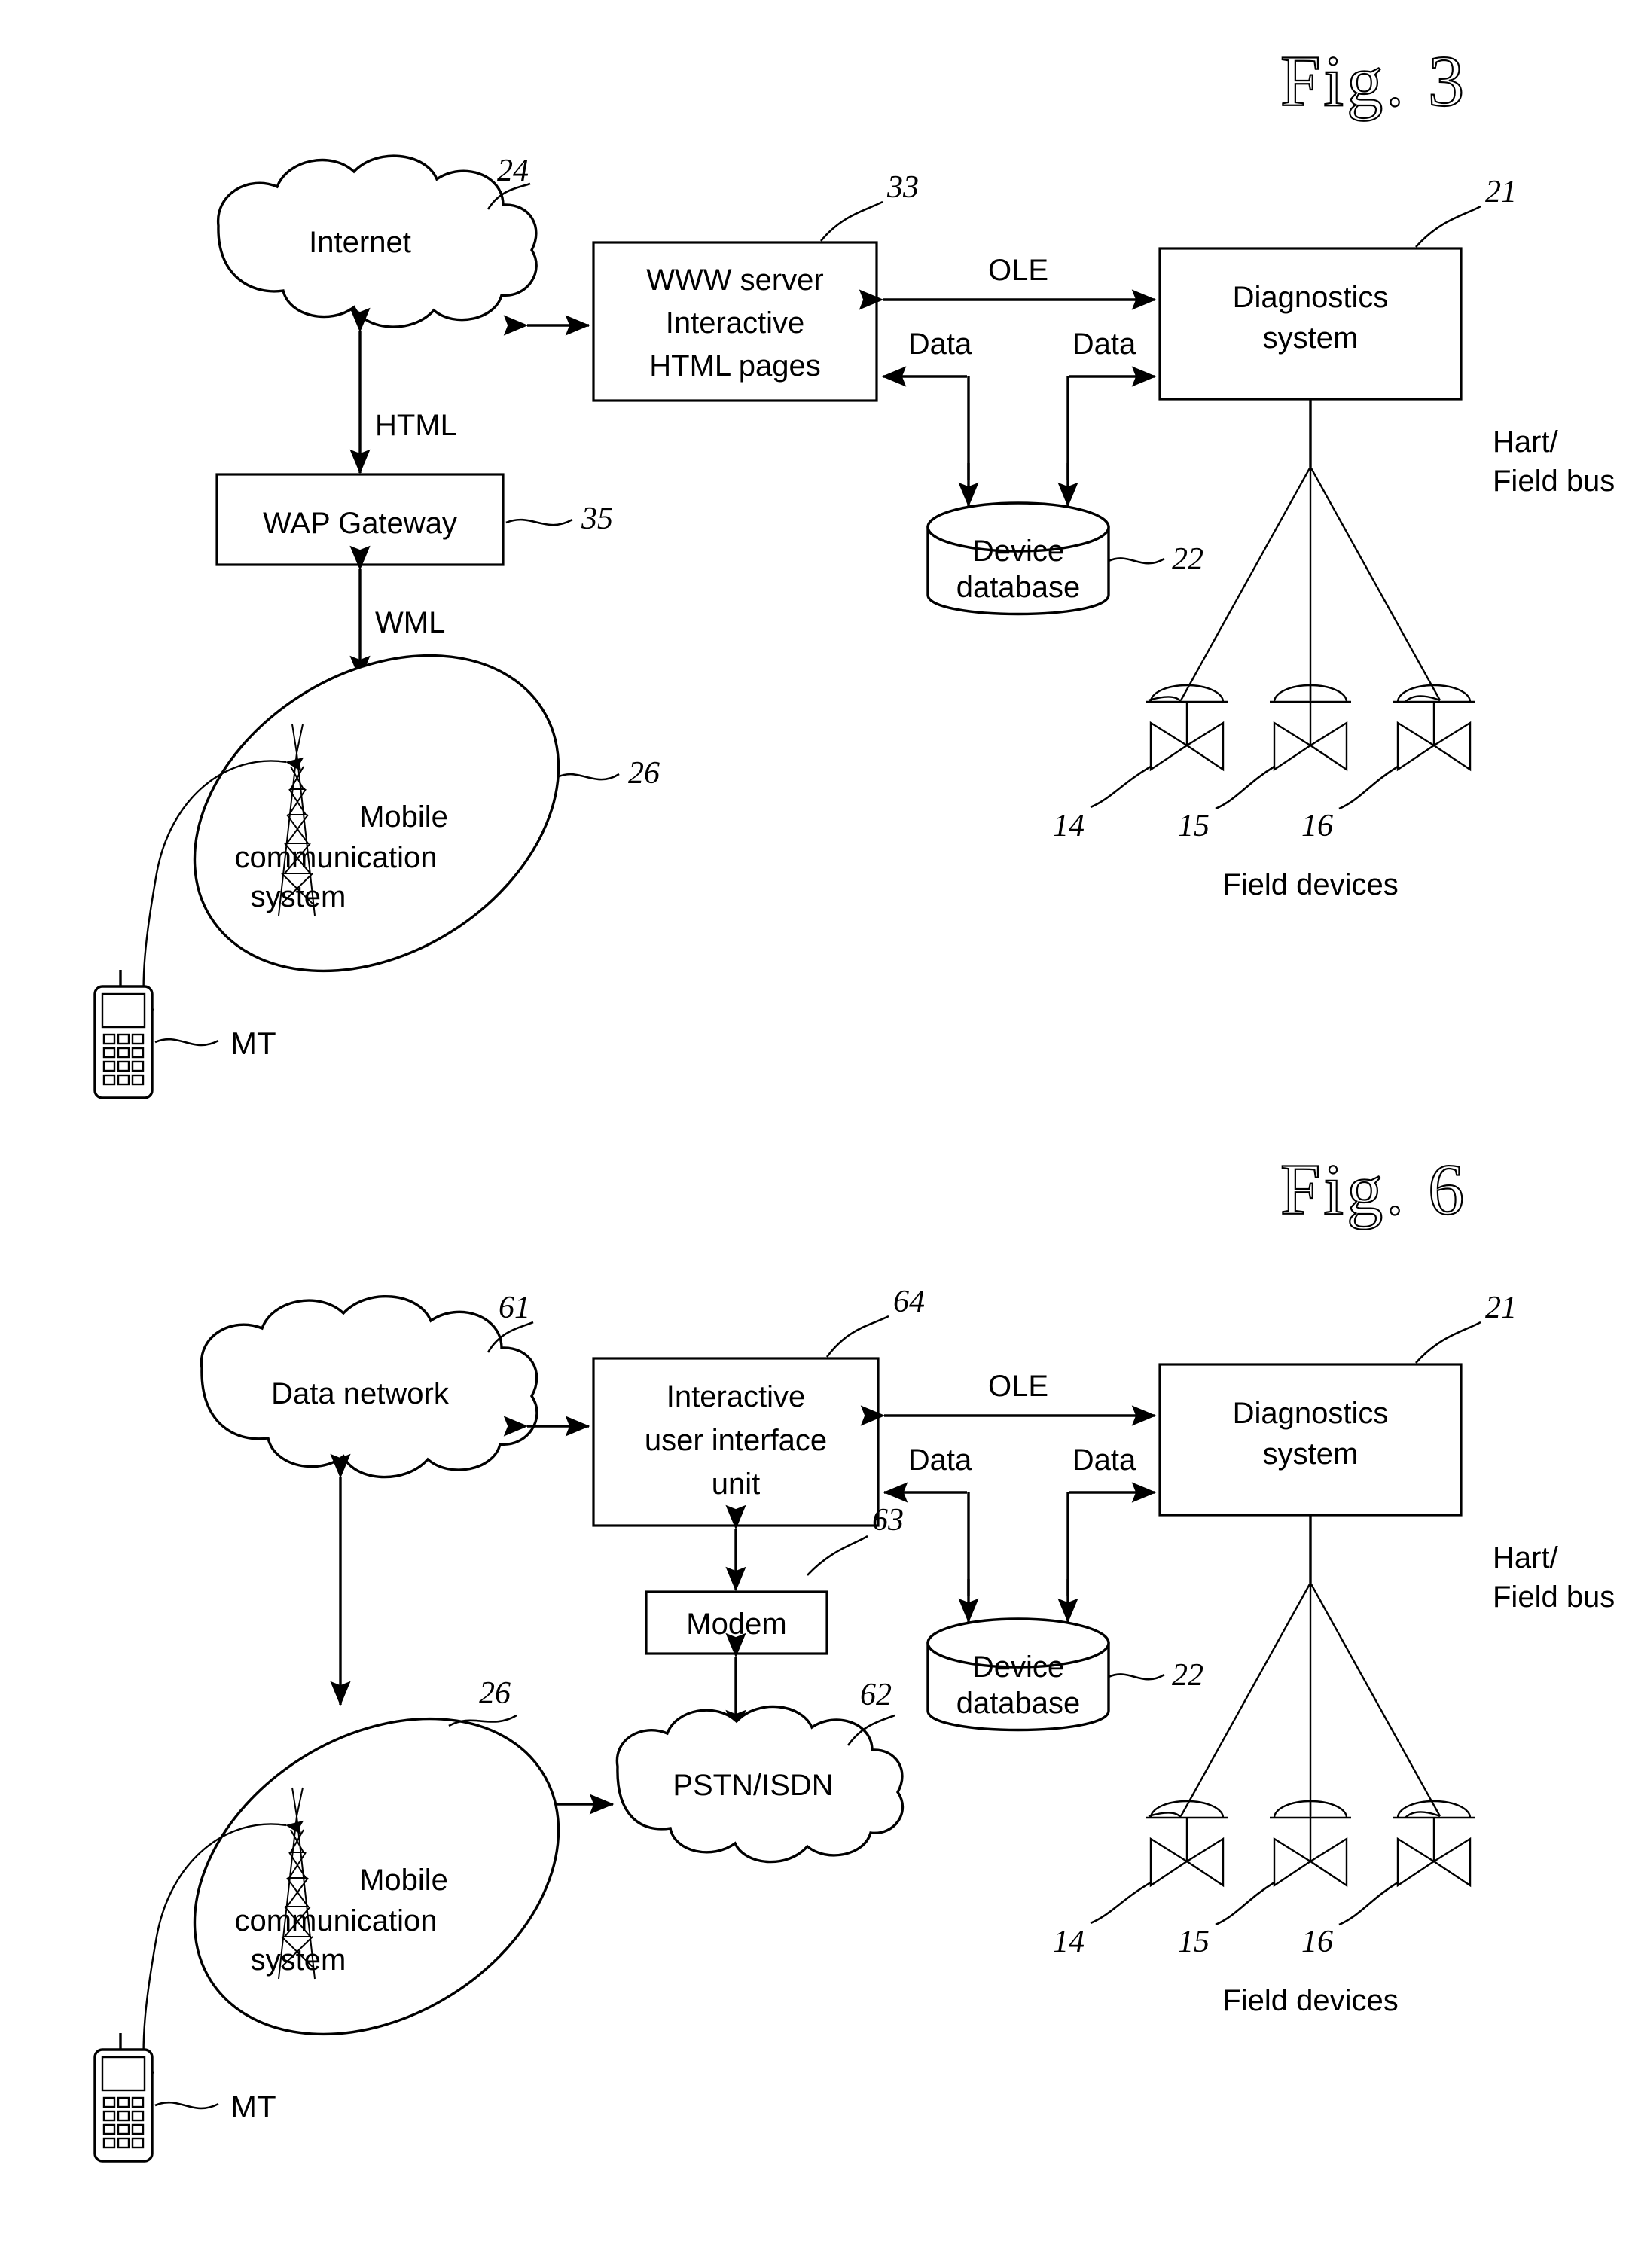 The width and height of the screenshot is (1626, 2268). I want to click on www-server-line1: WWW server, so click(735, 281).